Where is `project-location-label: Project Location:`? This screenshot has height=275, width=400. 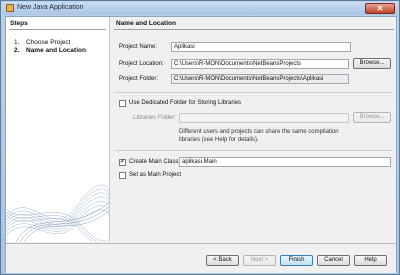 project-location-label: Project Location: is located at coordinates (141, 64).